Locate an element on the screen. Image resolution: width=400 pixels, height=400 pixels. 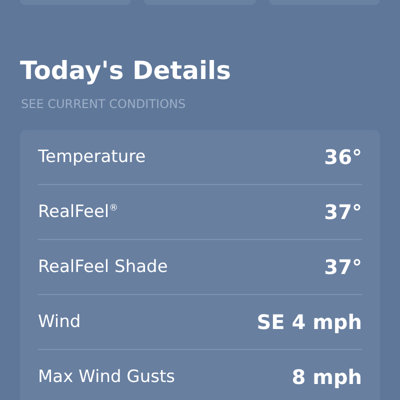
detail-label: Max Wind Gusts is located at coordinates (107, 377).